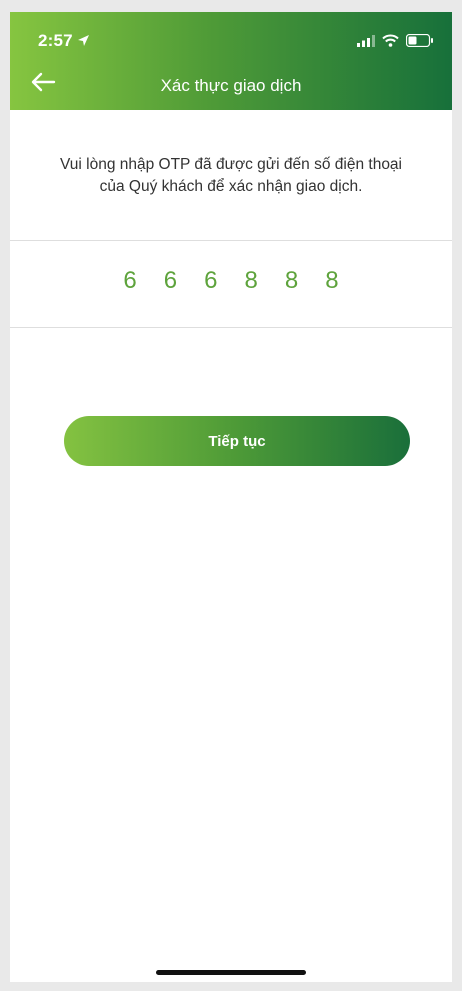 This screenshot has width=462, height=991. Describe the element at coordinates (211, 280) in the screenshot. I see `otp-digit-3: 6` at that location.